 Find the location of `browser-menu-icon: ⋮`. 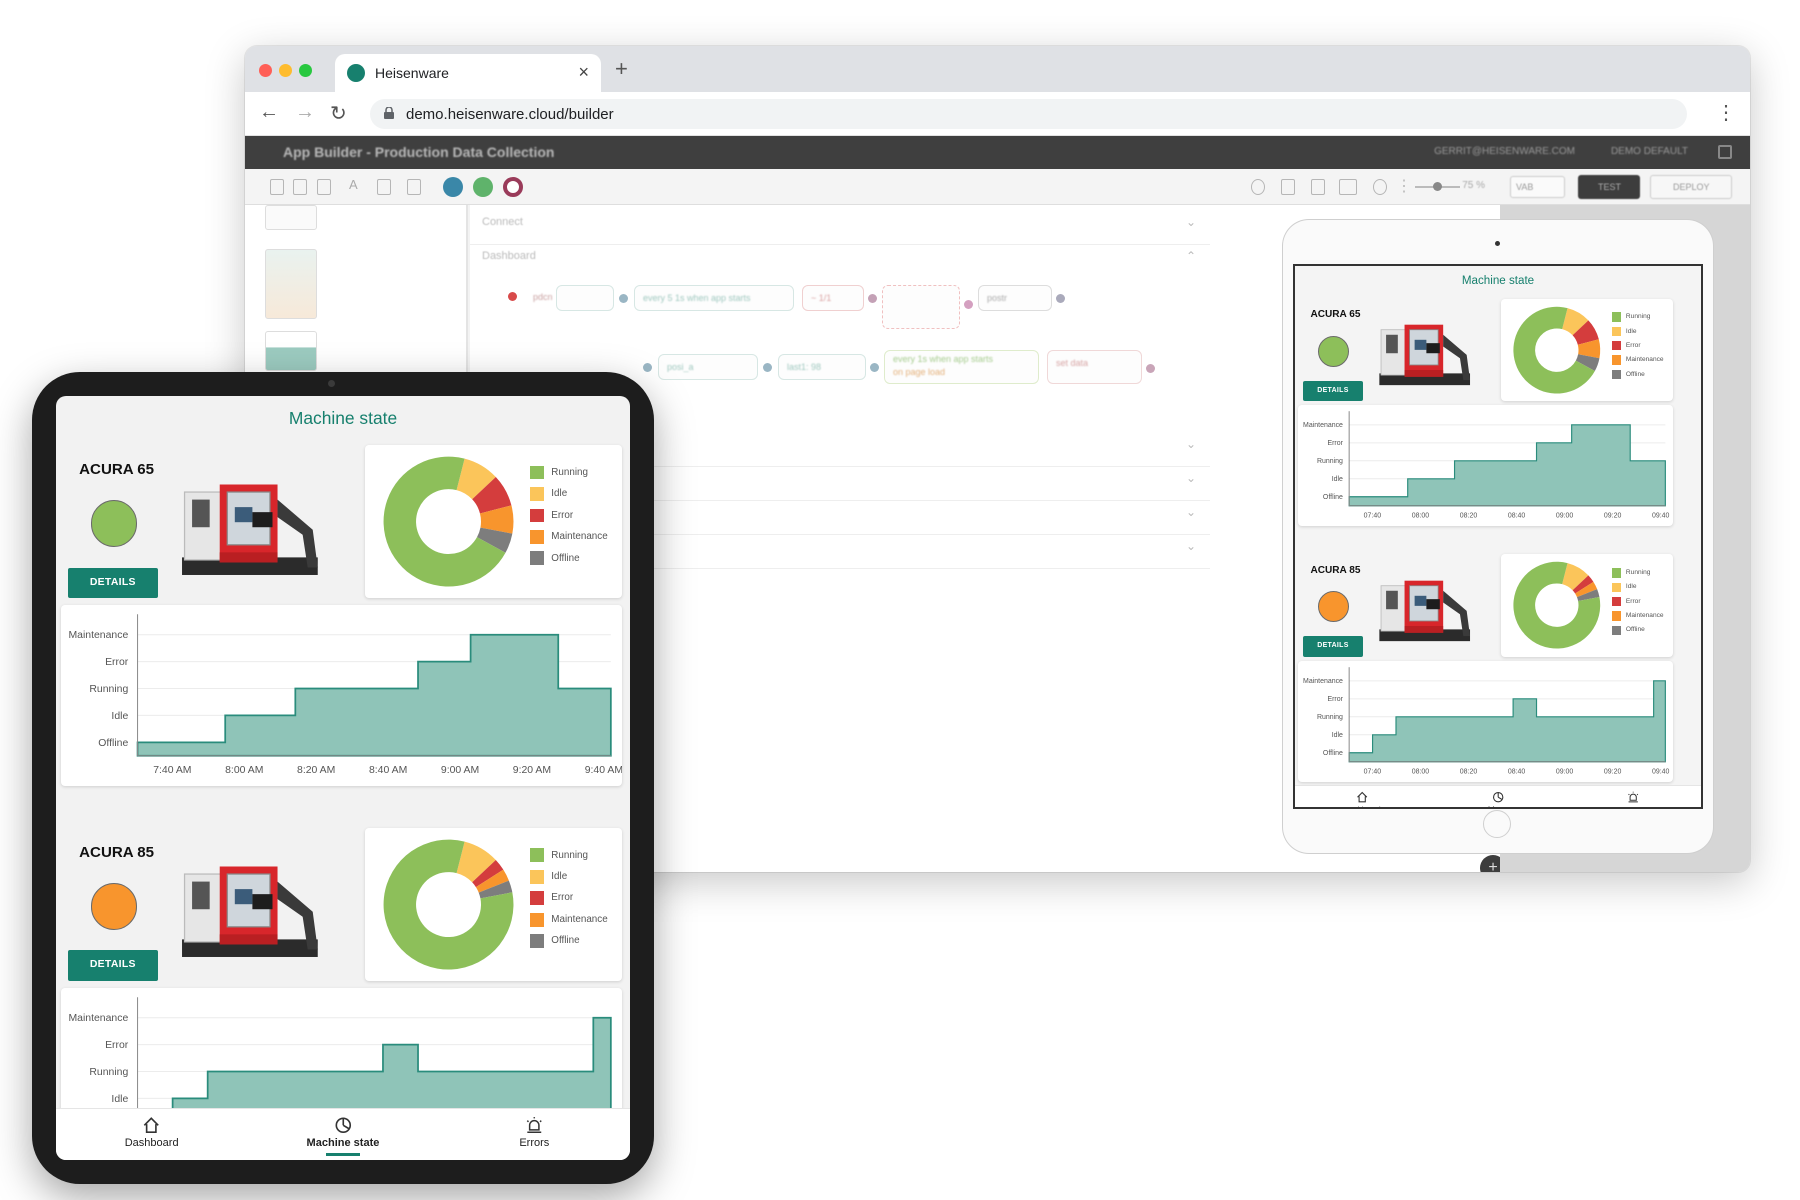

browser-menu-icon: ⋮ is located at coordinates (1726, 112).